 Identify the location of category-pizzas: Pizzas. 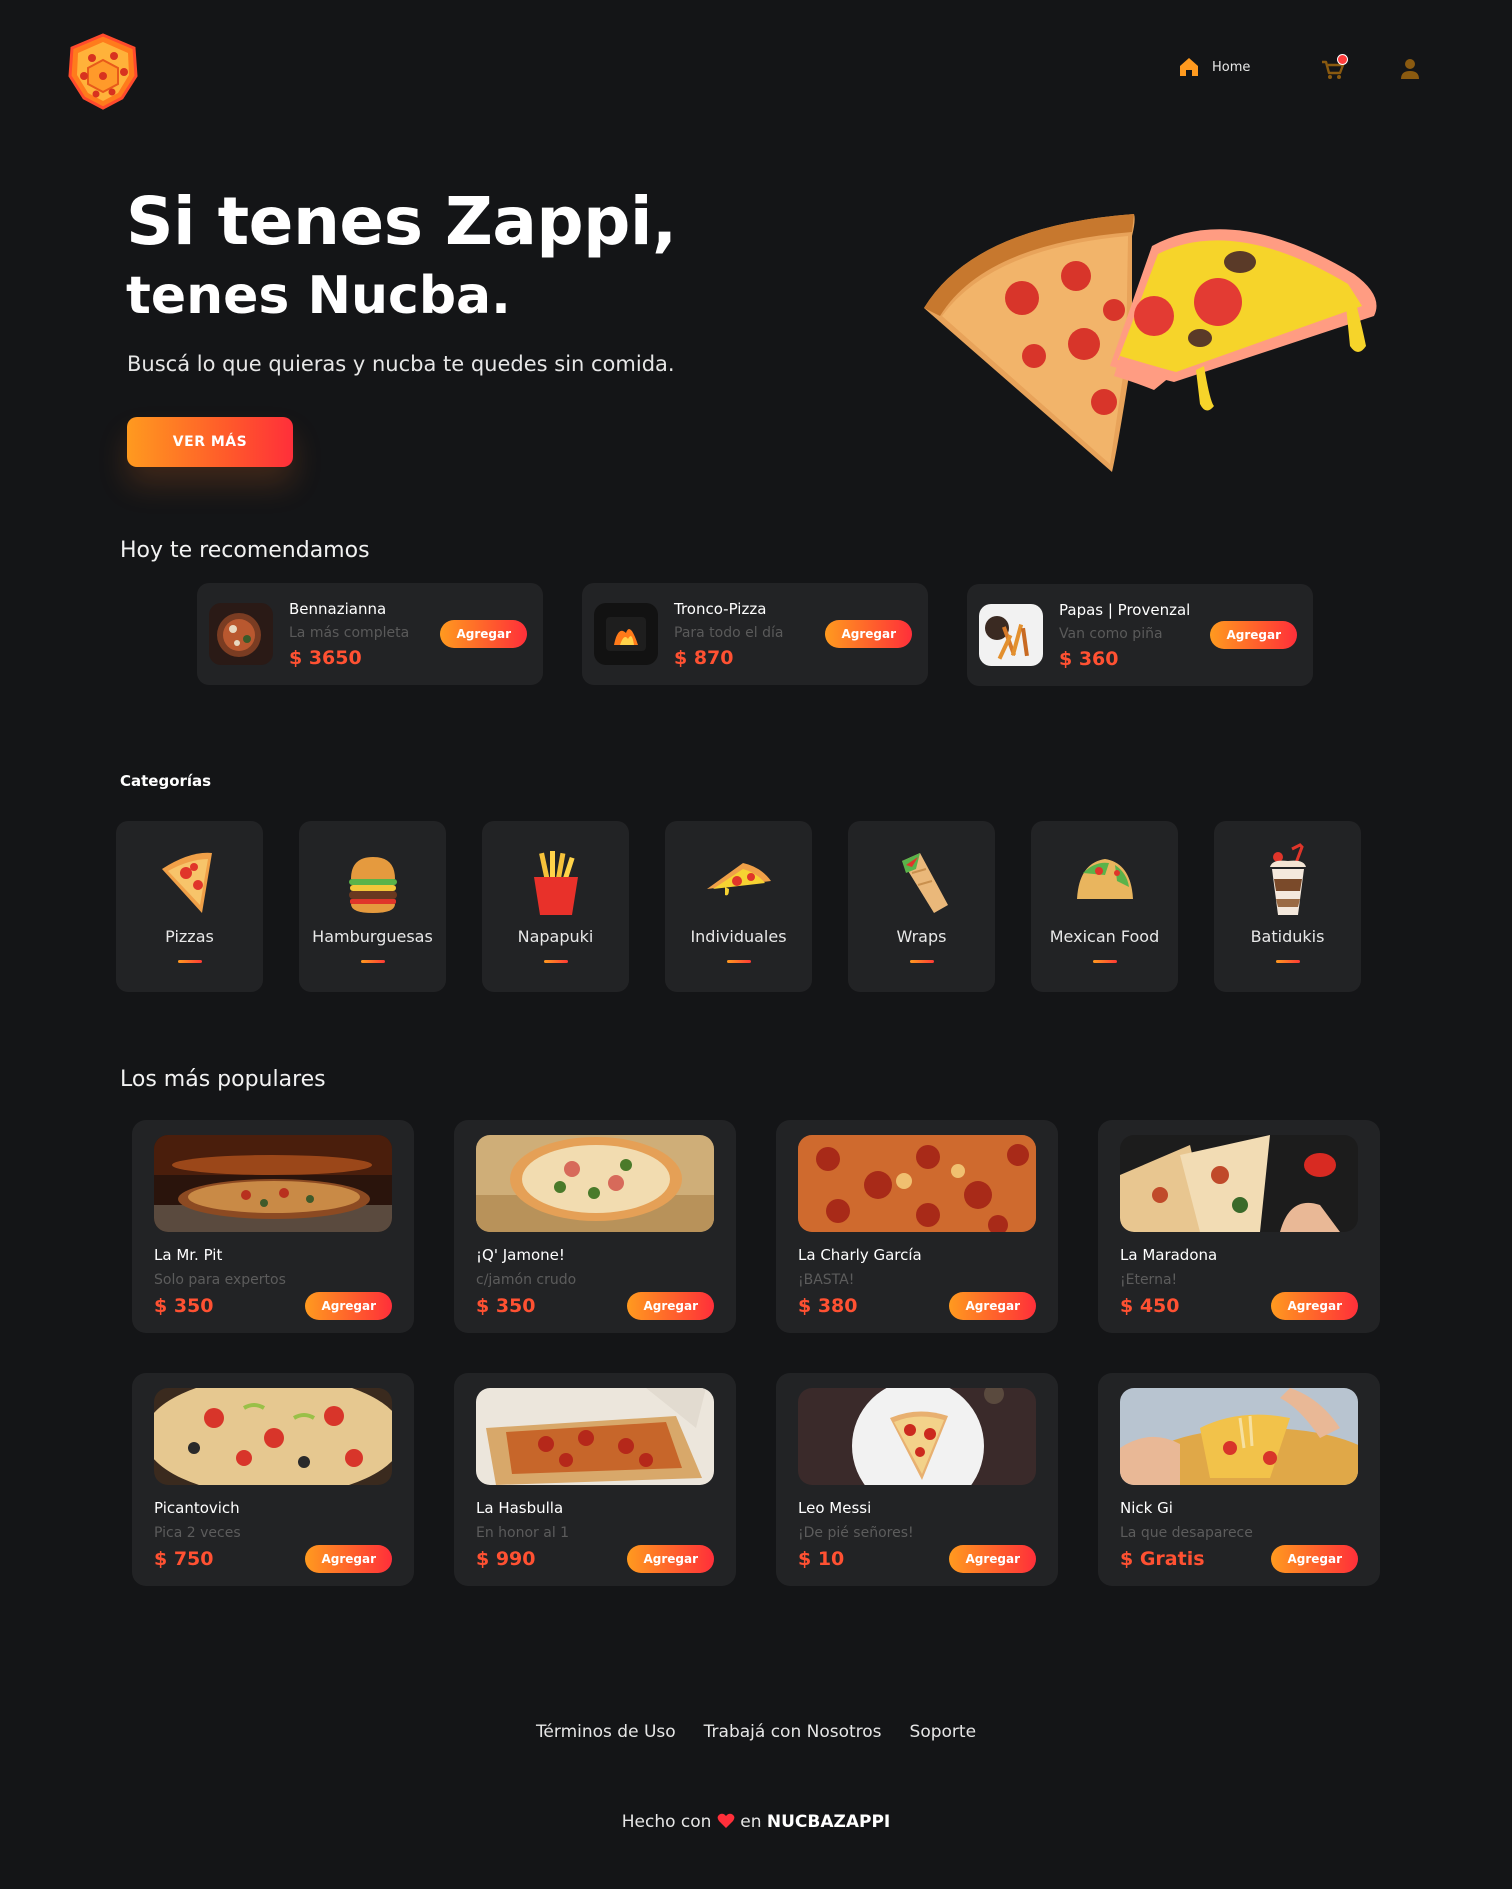
(189, 906).